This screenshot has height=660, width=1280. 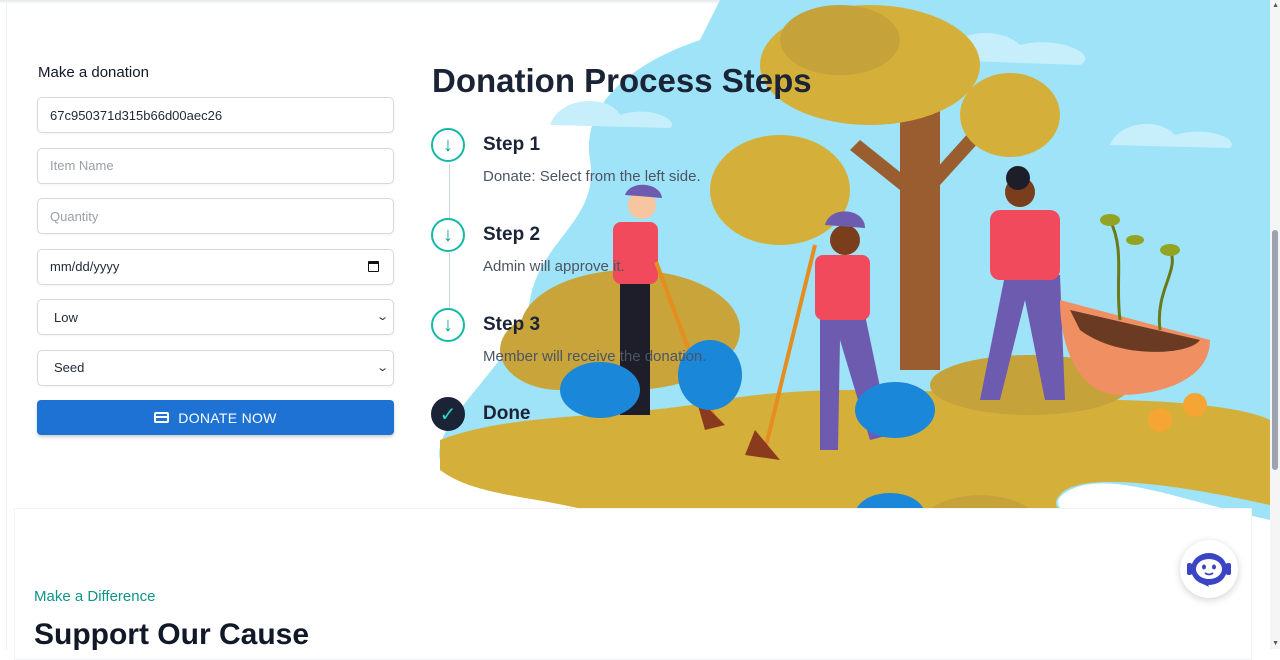 I want to click on section-title: Support Our Cause, so click(x=172, y=634).